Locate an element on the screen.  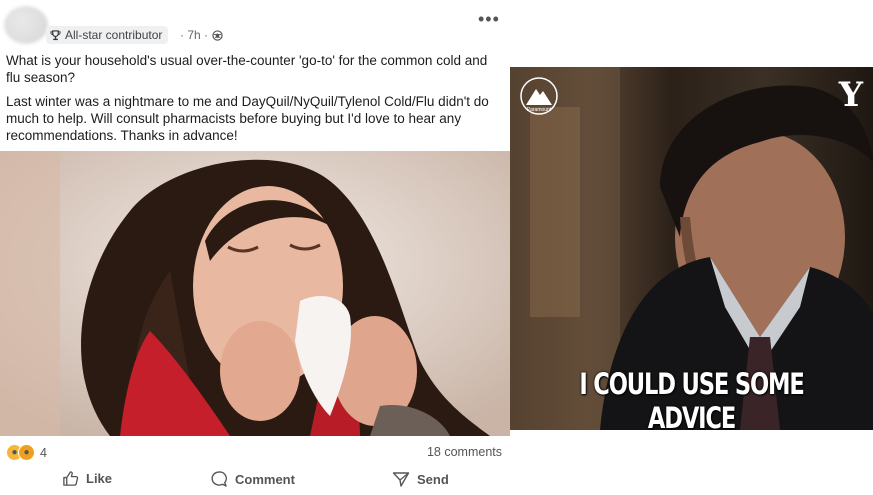
post-meta: · 7h · is located at coordinates (201, 35).